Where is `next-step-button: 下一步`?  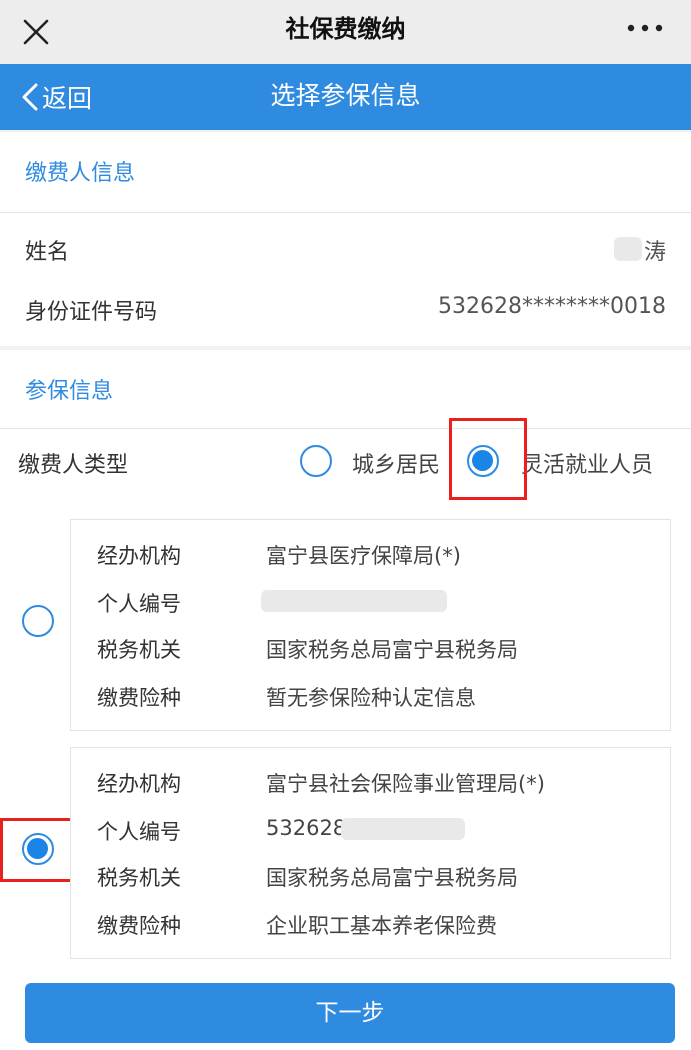 next-step-button: 下一步 is located at coordinates (350, 1013).